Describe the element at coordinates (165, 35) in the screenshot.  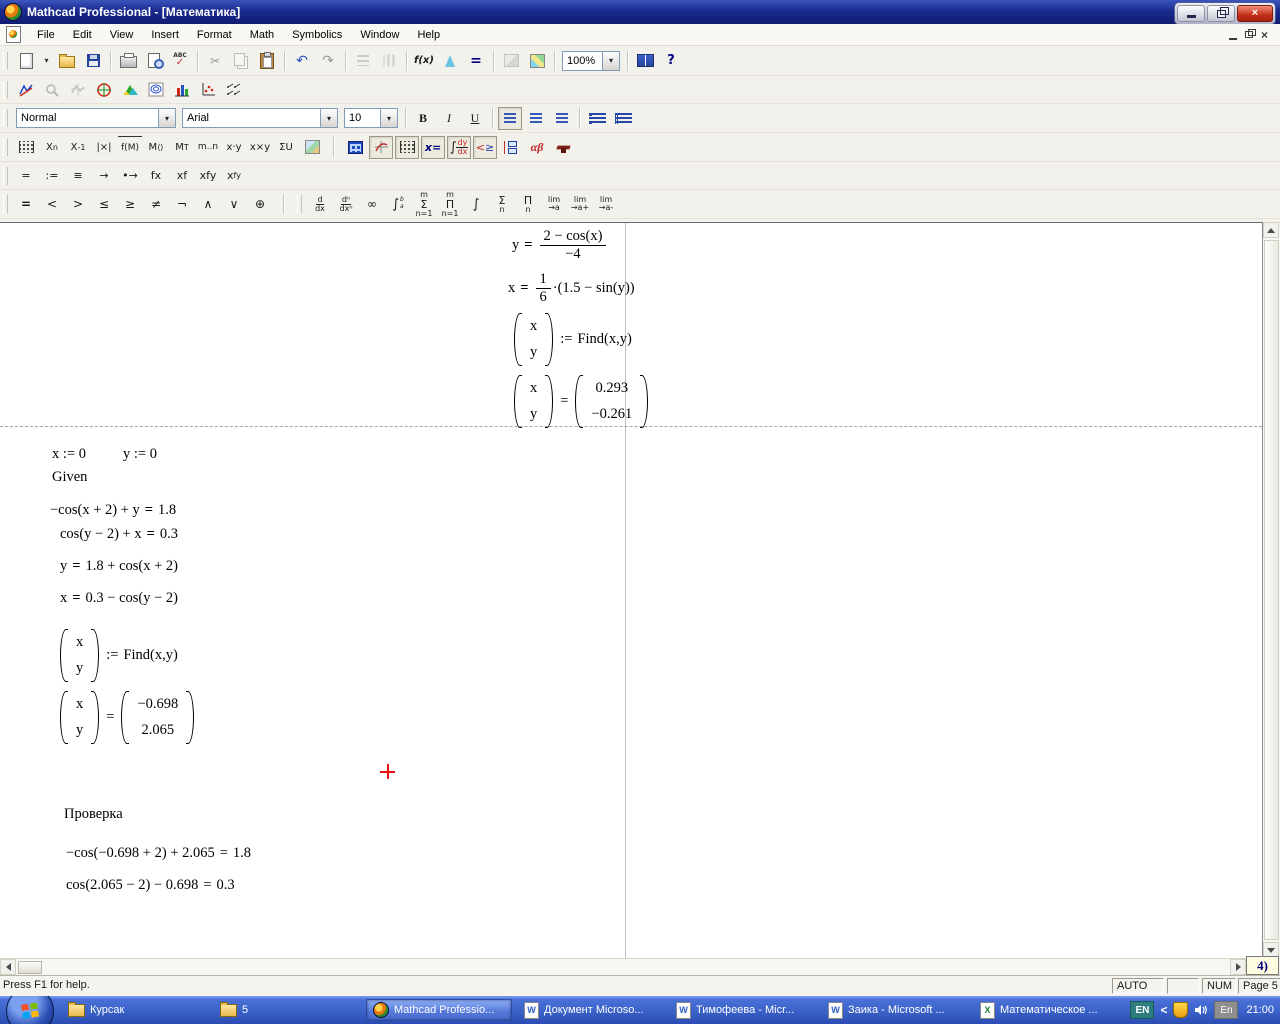
I see `menu-insert: Insert` at that location.